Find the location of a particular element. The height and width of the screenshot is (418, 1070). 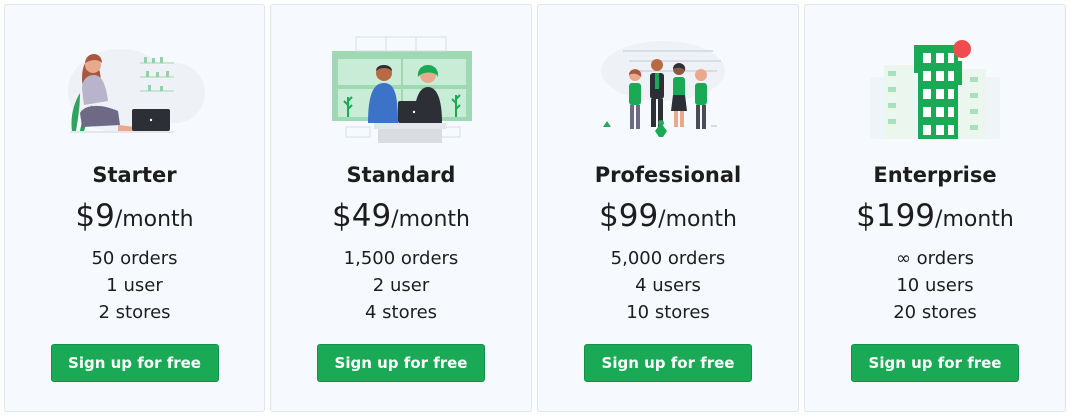

price-amount: $9 is located at coordinates (95, 216).